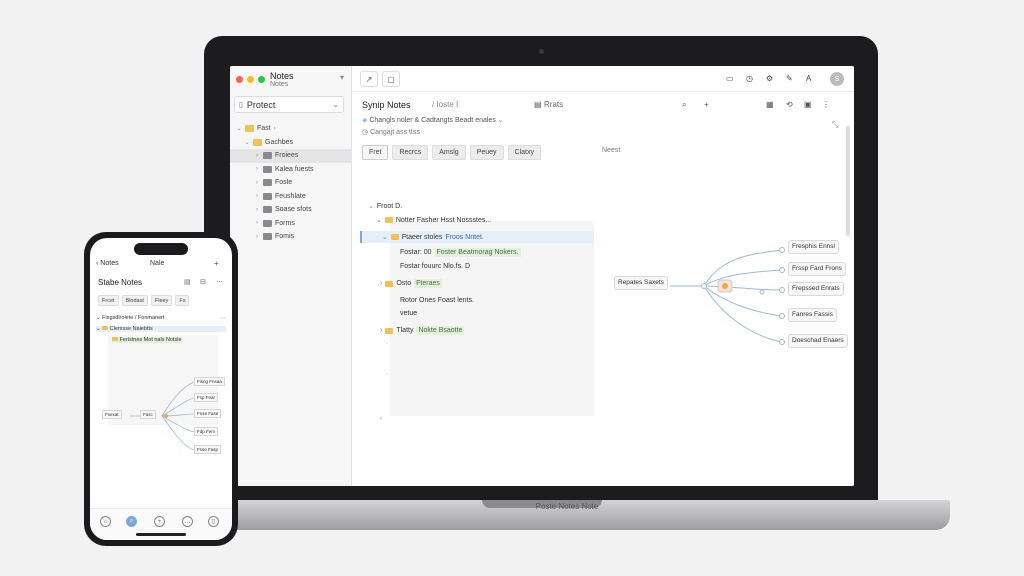  Describe the element at coordinates (208, 413) in the screenshot. I see `phone-mind-map-node: Fnse Fase` at that location.